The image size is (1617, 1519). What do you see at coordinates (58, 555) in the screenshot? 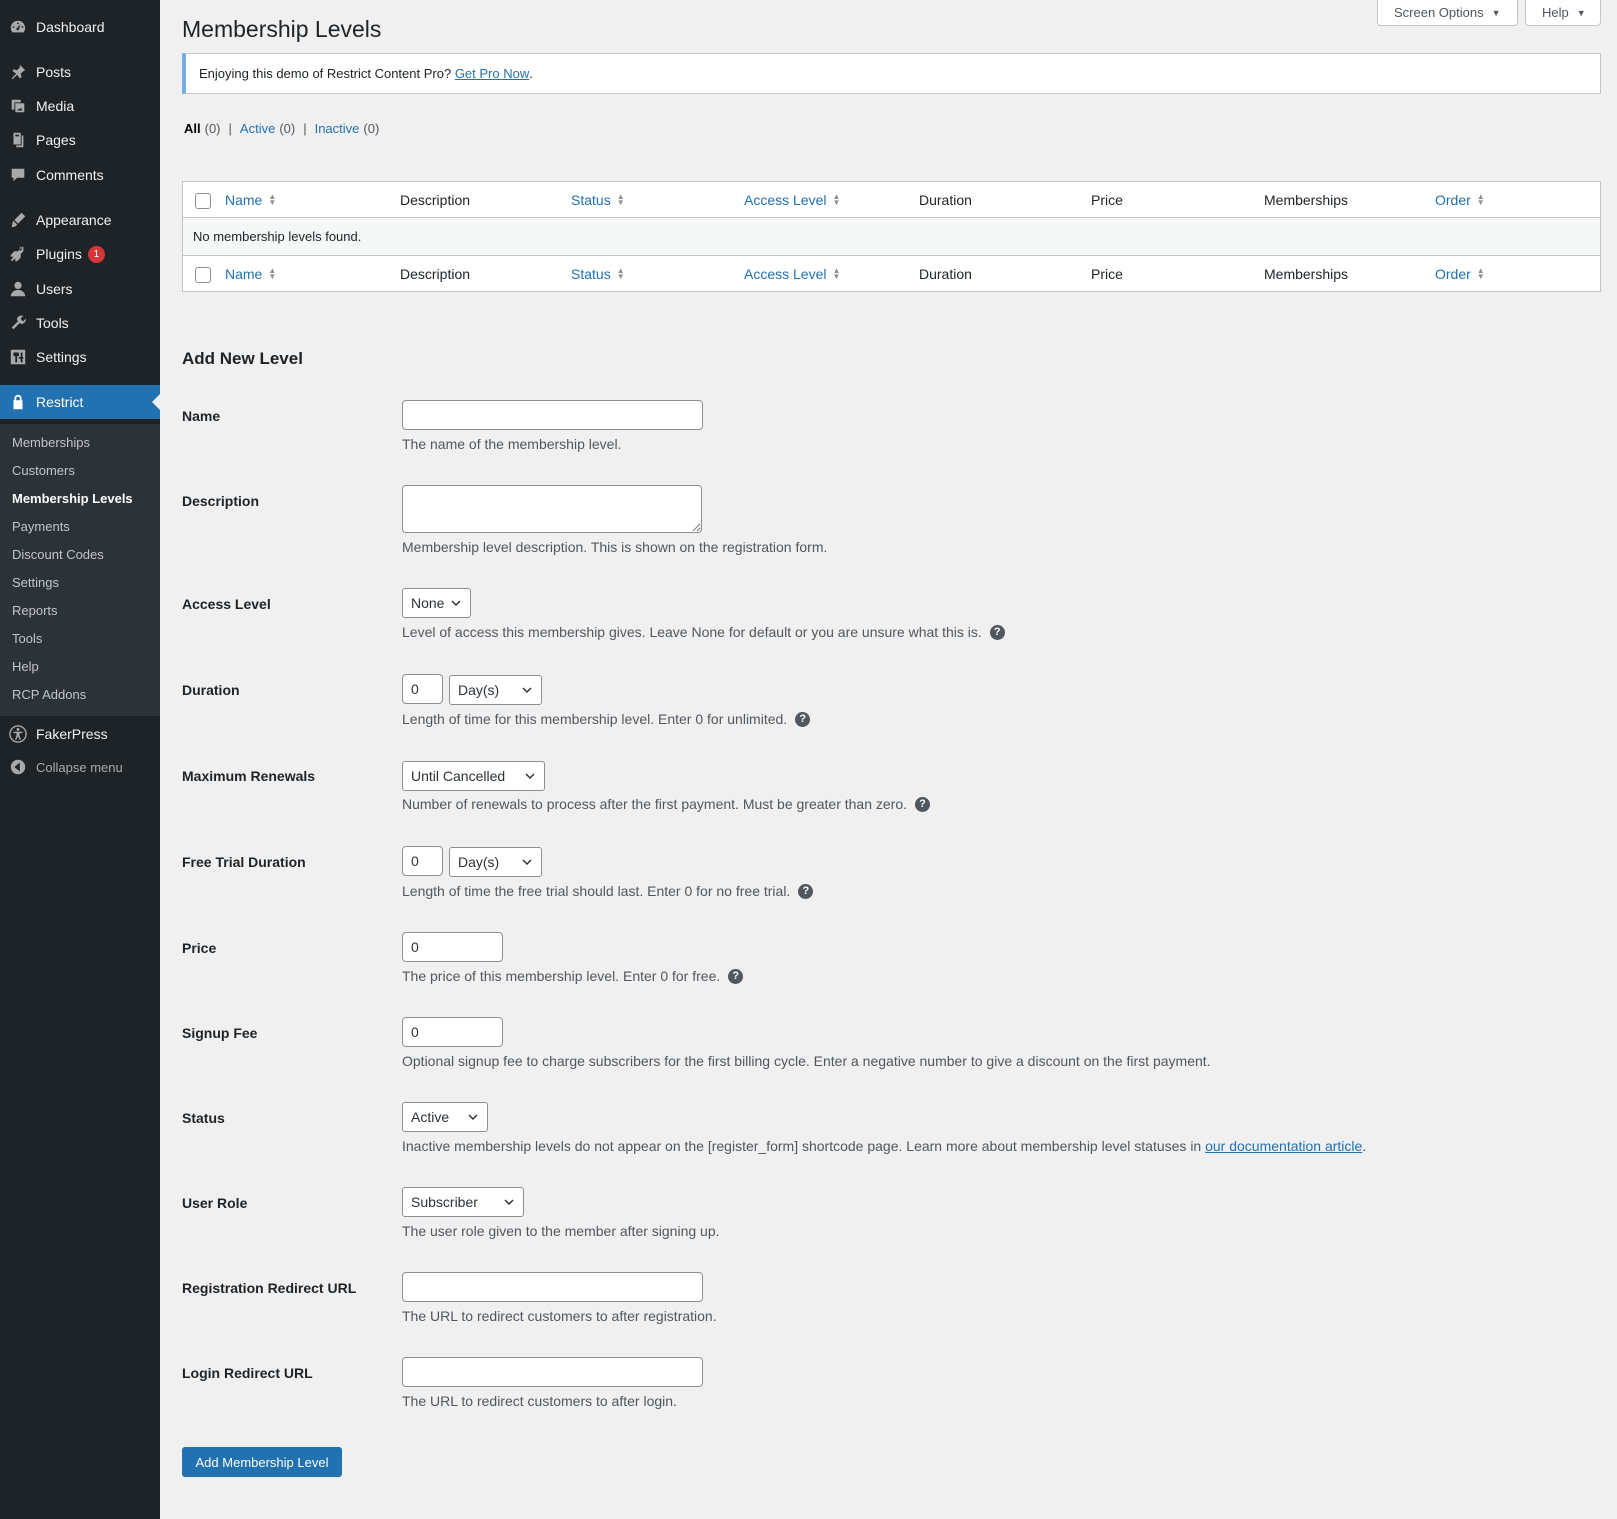
I see `submenu-item-discount-codes: Discount Codes` at bounding box center [58, 555].